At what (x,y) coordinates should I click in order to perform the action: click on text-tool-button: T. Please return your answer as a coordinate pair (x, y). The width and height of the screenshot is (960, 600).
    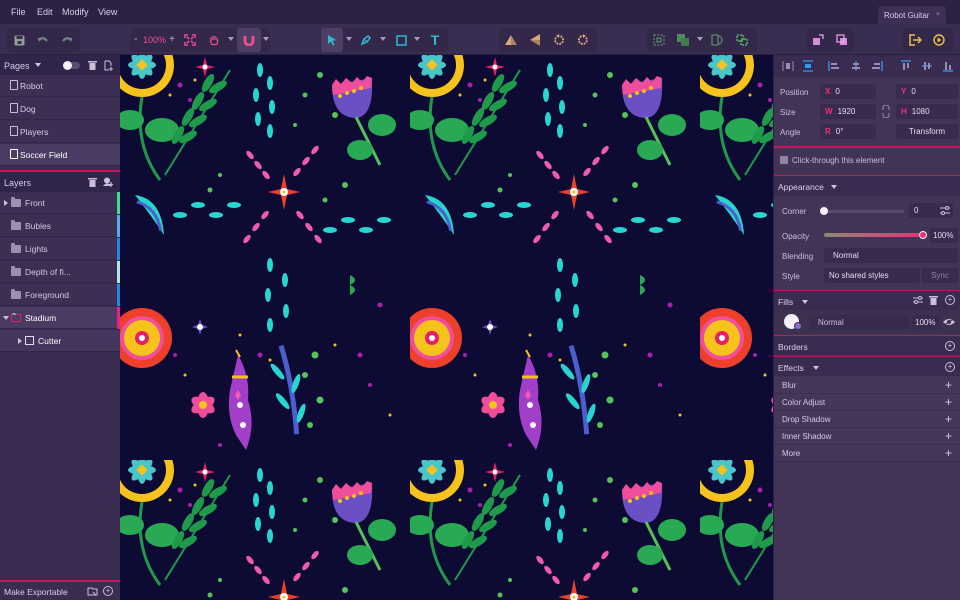
    Looking at the image, I should click on (435, 40).